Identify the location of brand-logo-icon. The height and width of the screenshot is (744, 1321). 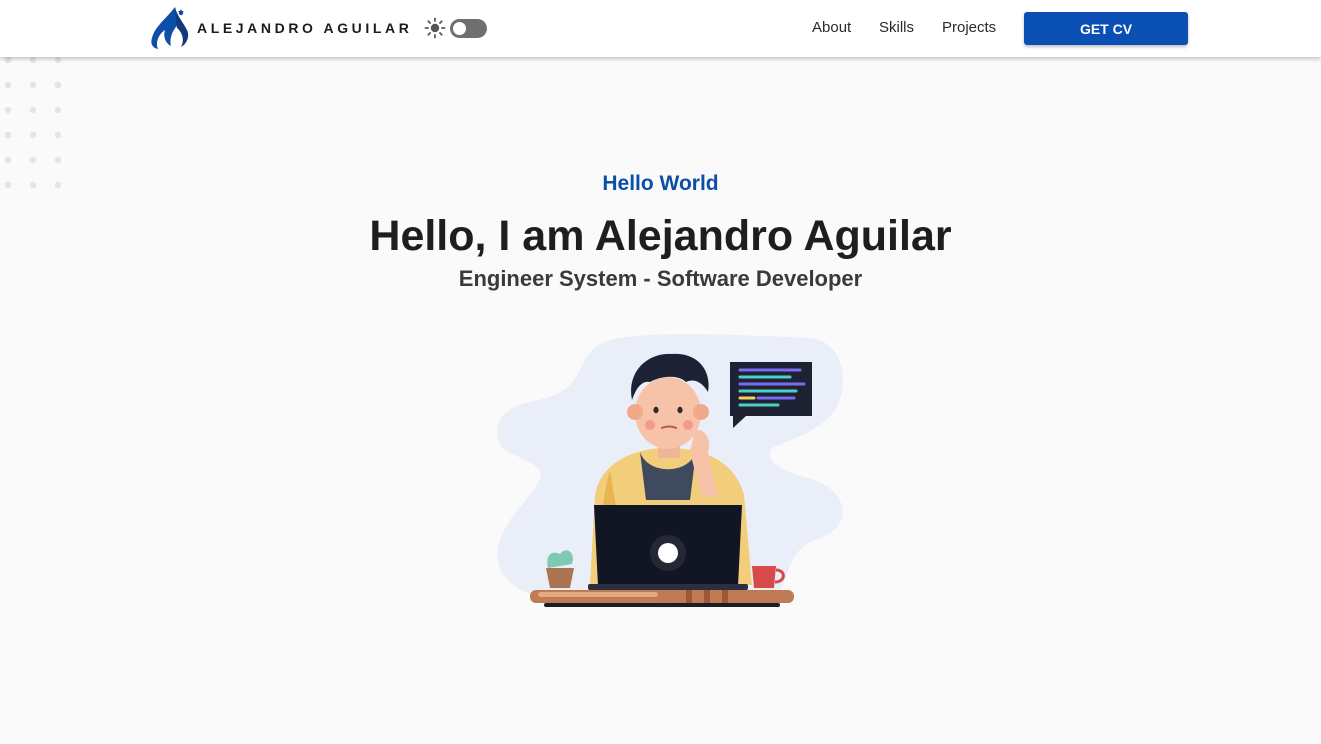
(170, 28).